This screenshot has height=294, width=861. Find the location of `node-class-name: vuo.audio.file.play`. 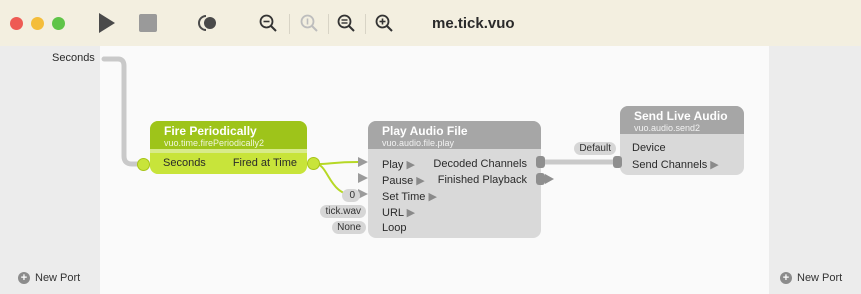

node-class-name: vuo.audio.file.play is located at coordinates (418, 143).